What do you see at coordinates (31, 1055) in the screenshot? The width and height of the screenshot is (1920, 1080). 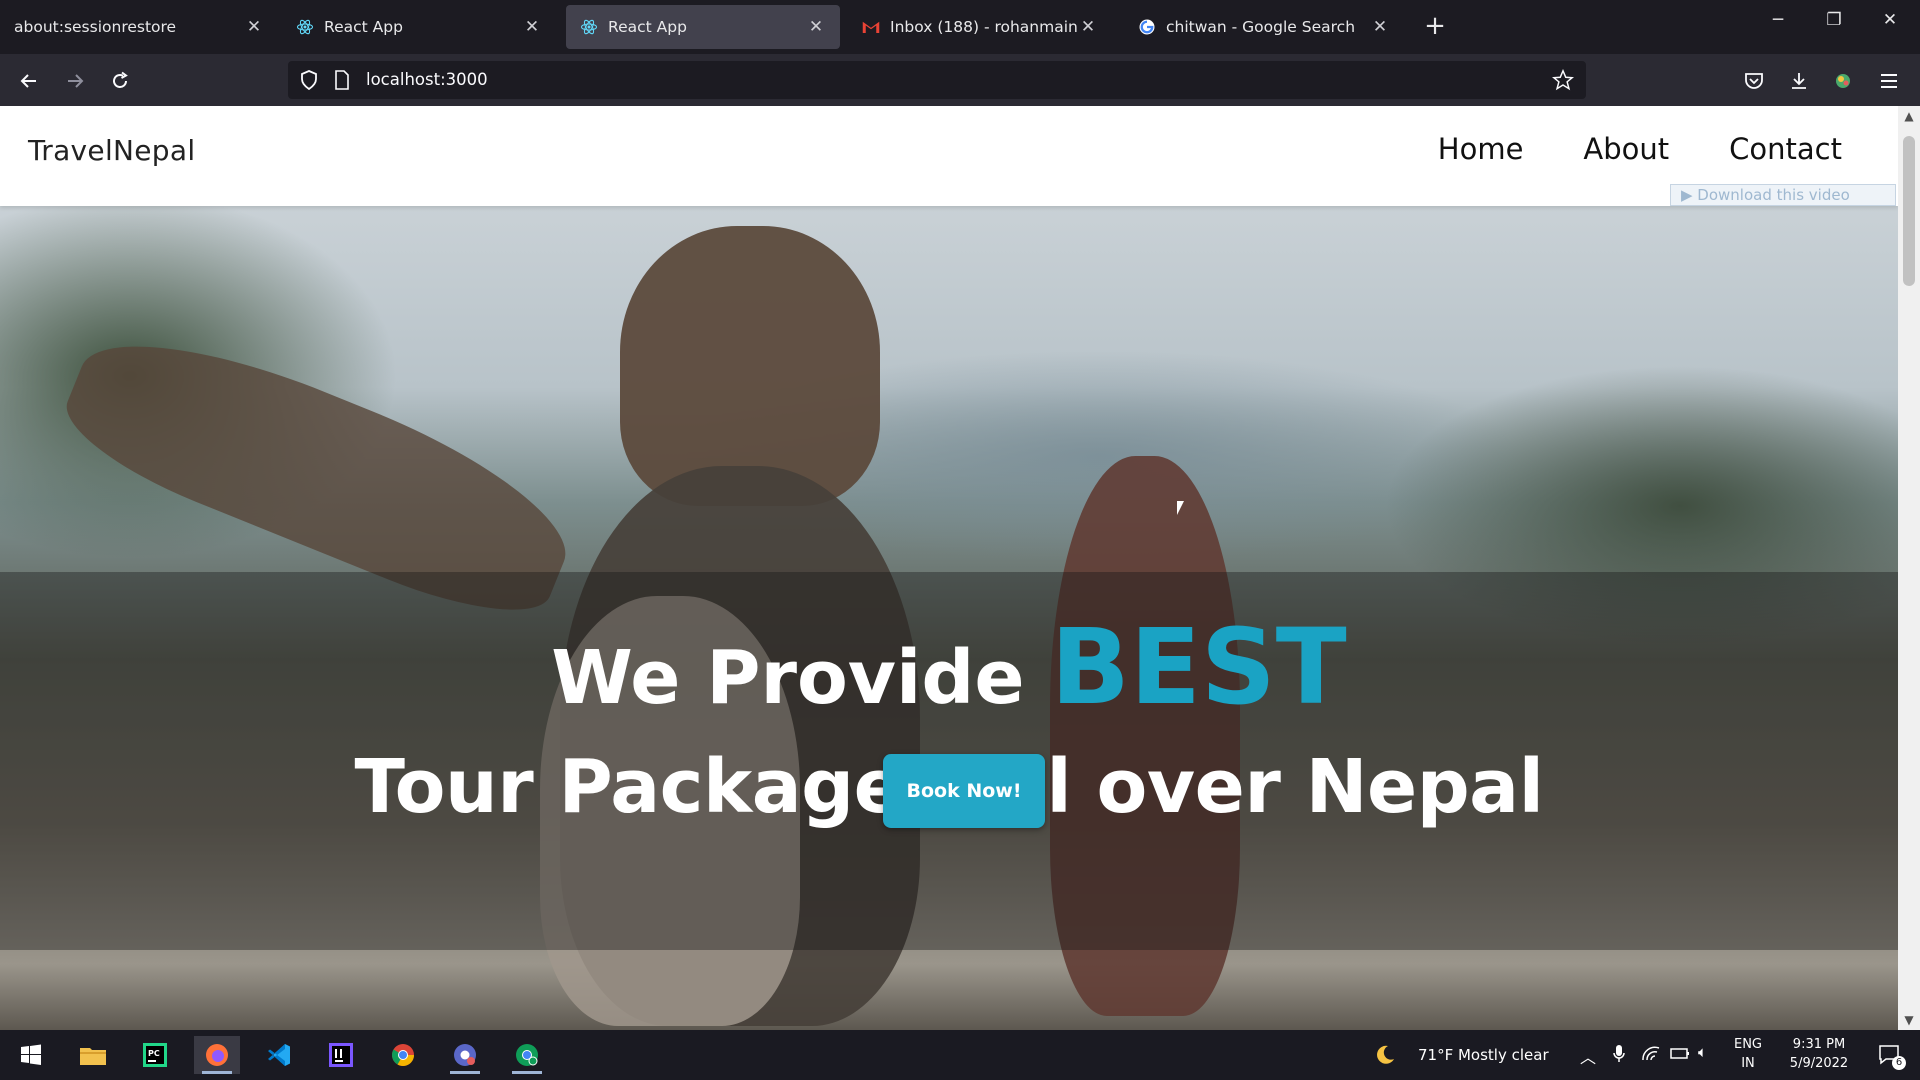 I see `windows-start-icon` at bounding box center [31, 1055].